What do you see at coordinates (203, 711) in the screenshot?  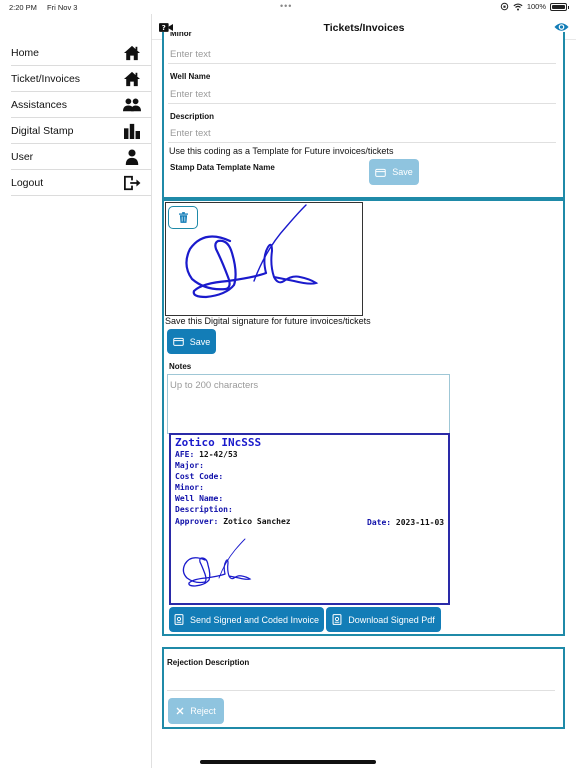 I see `reject-label: Reject` at bounding box center [203, 711].